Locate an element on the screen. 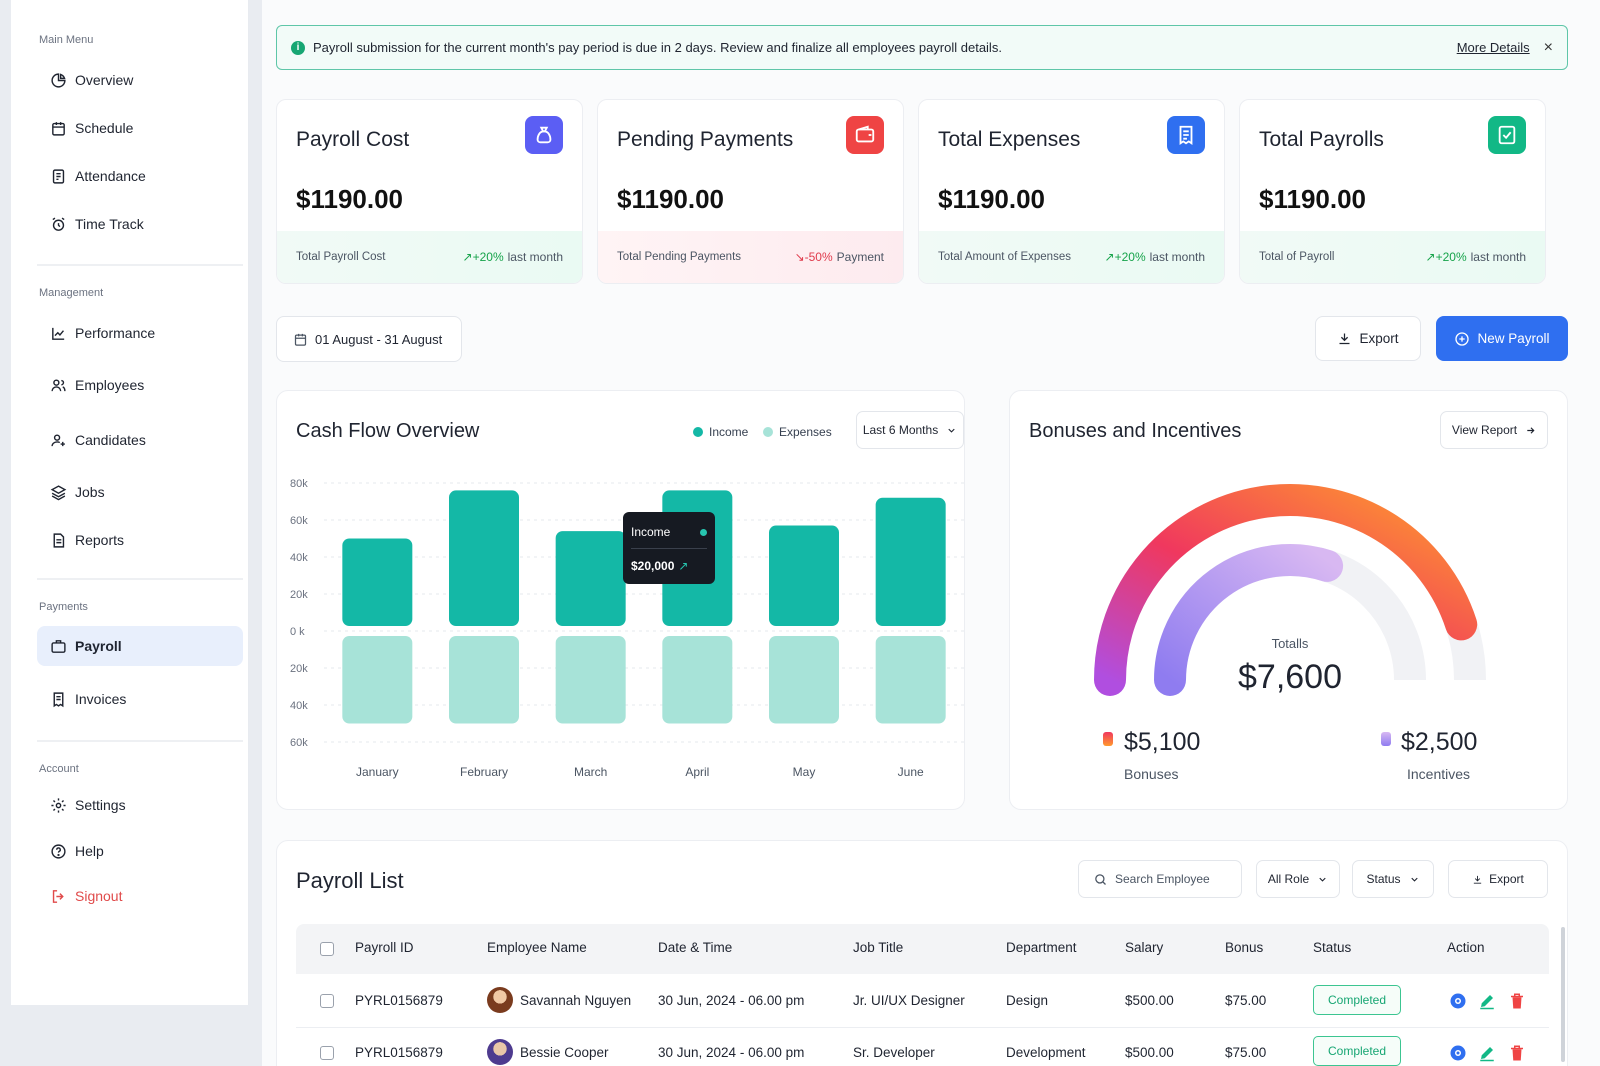  export-label: Export is located at coordinates (1379, 338).